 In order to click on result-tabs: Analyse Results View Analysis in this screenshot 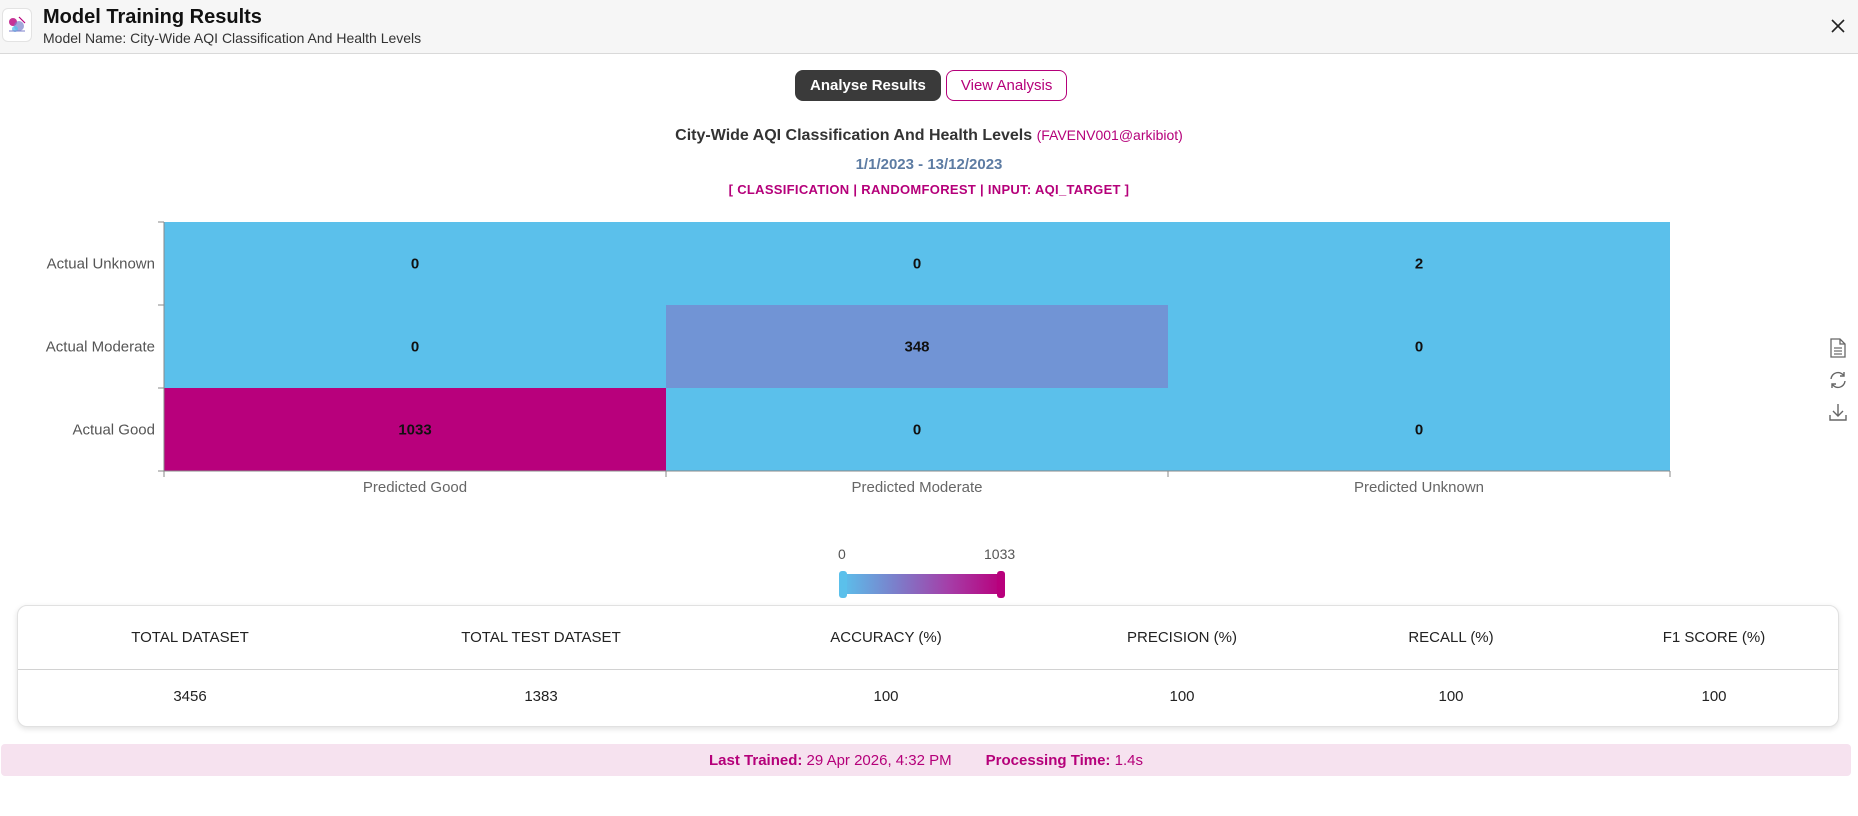, I will do `click(931, 85)`.